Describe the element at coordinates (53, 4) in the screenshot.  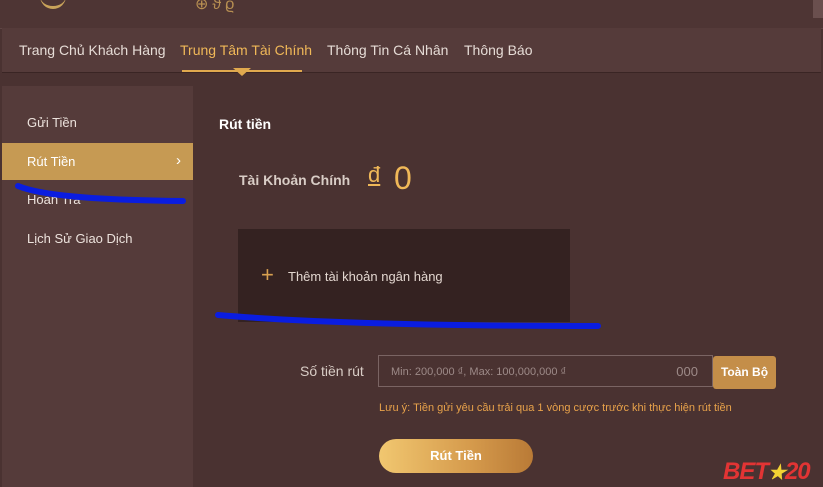
I see `logo` at that location.